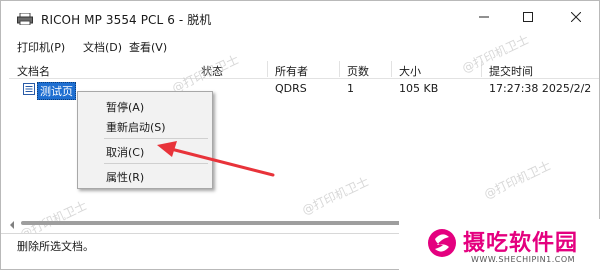  I want to click on site-logo-subtitle: WWW.SHECHIPIN1.COM, so click(523, 259).